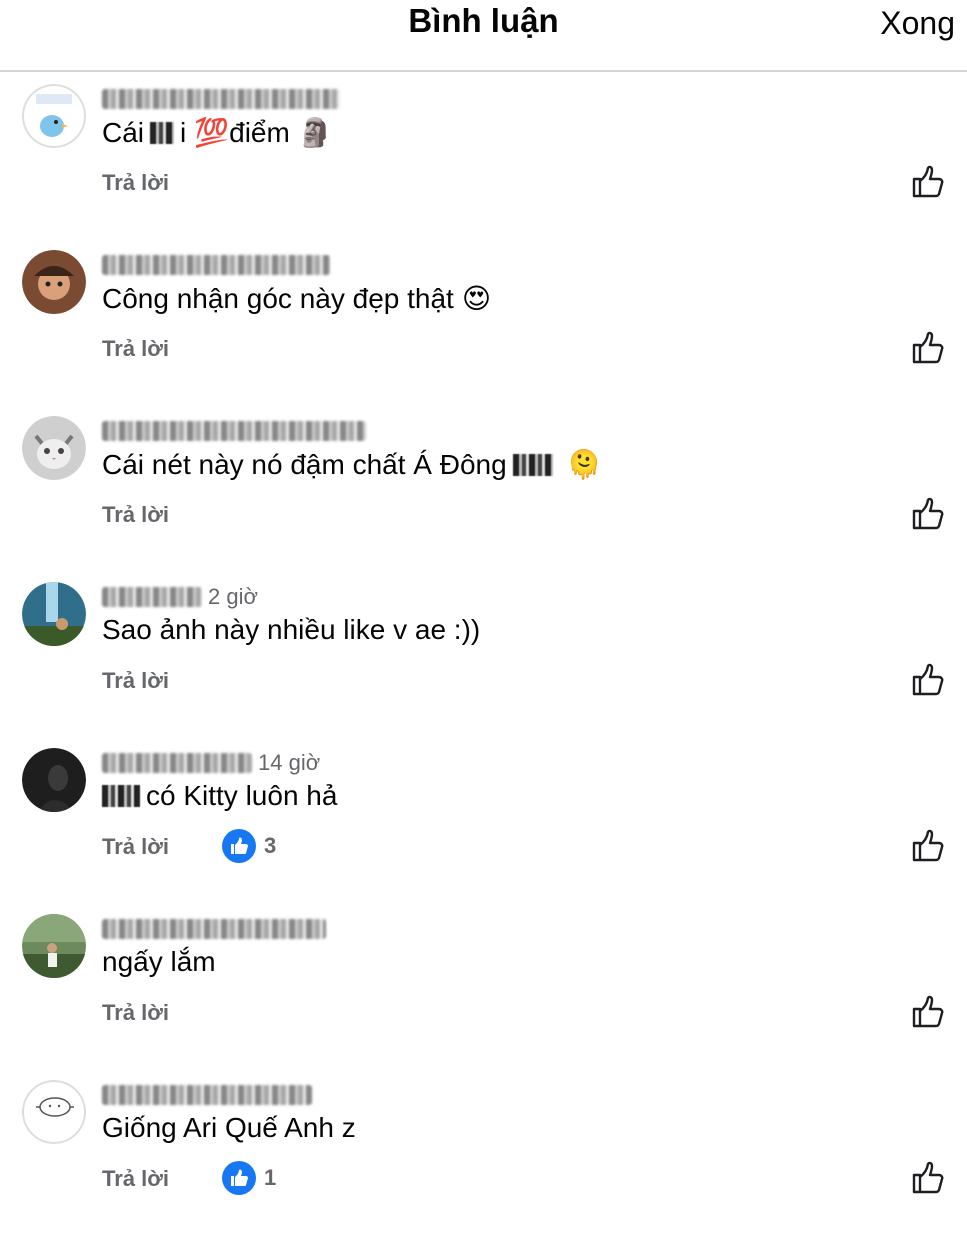  I want to click on reaction-summary: 3, so click(249, 846).